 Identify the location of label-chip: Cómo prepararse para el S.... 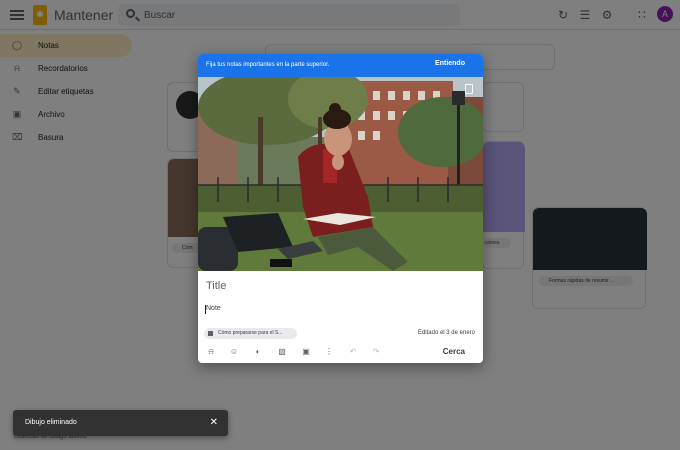
(250, 333).